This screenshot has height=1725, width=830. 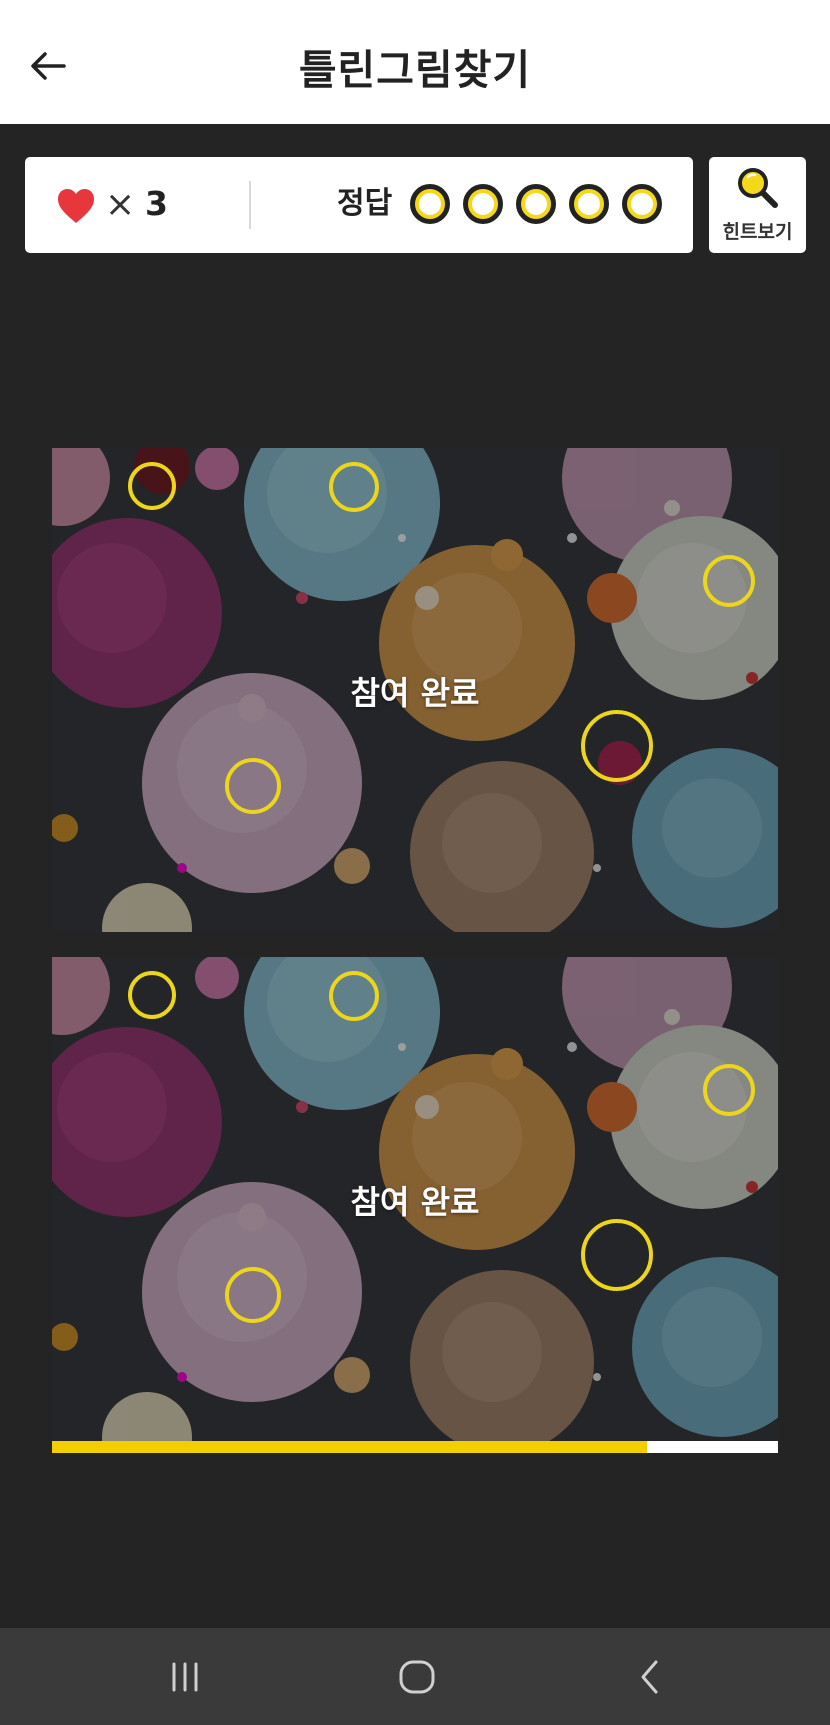 I want to click on timer-bar, so click(x=415, y=1447).